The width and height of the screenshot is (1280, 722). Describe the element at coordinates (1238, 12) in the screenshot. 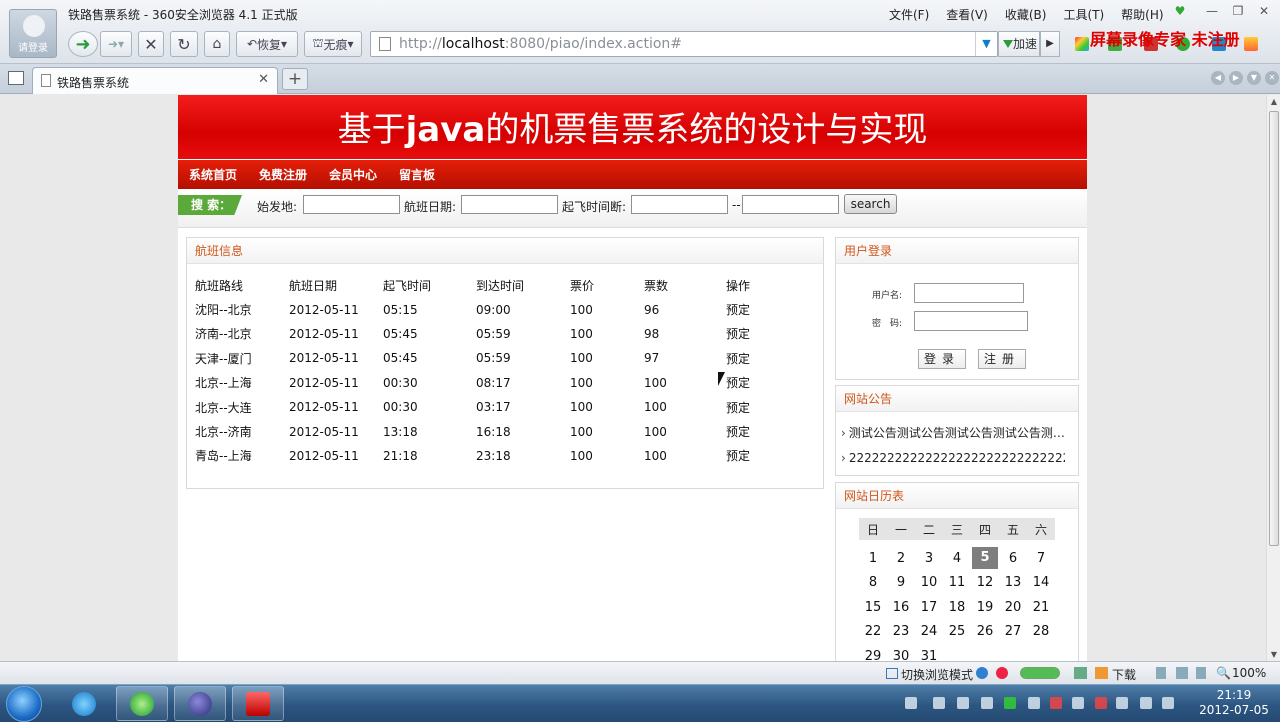

I see `maximize-button: ❐` at that location.